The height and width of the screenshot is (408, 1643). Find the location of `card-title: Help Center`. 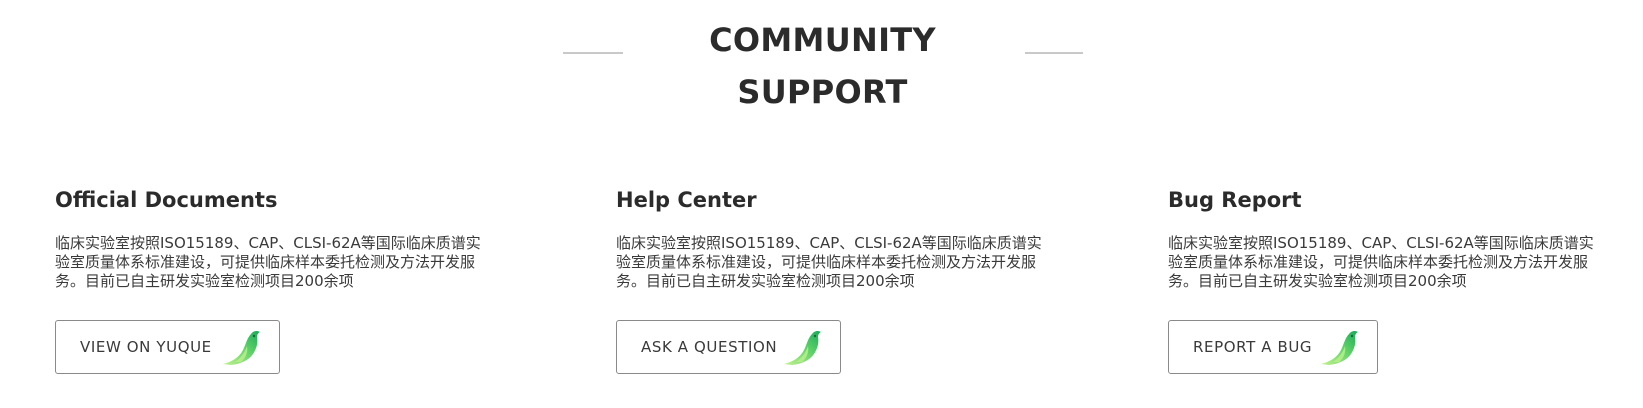

card-title: Help Center is located at coordinates (686, 200).